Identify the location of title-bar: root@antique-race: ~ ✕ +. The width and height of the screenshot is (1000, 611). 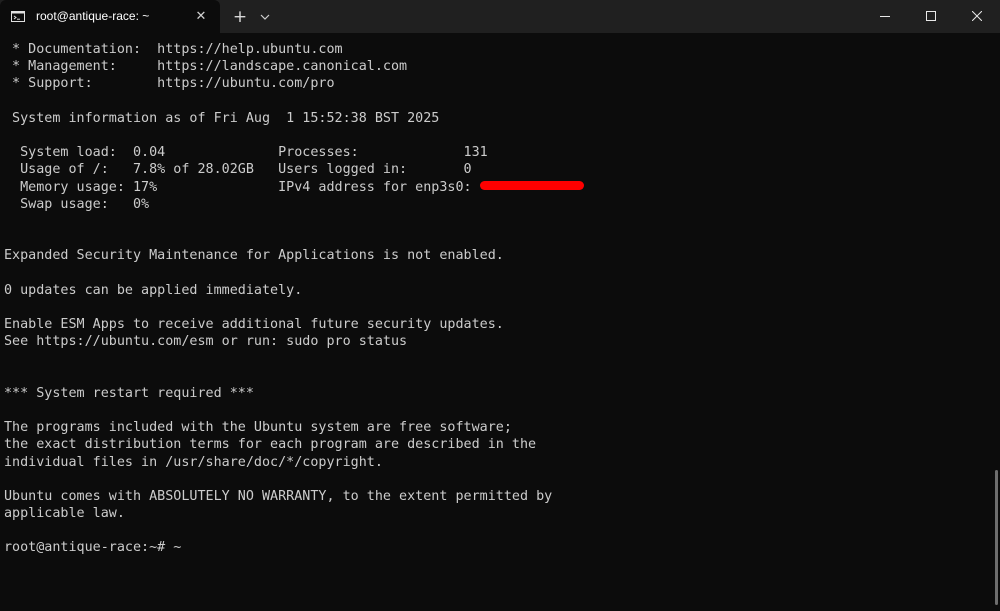
(500, 16).